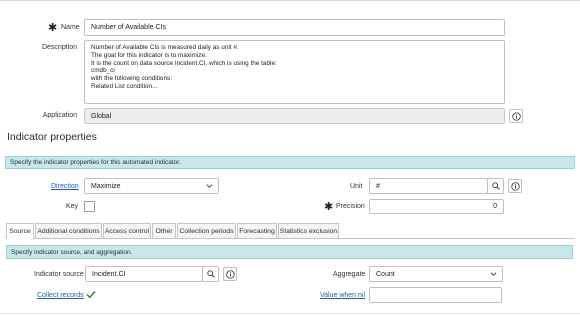 The image size is (580, 316). I want to click on application-field: Global, so click(294, 116).